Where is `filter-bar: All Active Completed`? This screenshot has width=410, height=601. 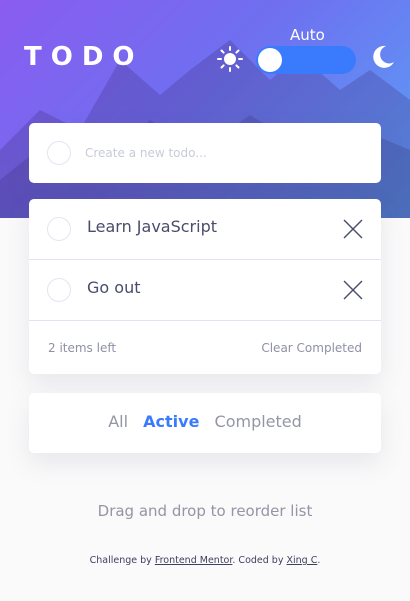 filter-bar: All Active Completed is located at coordinates (205, 423).